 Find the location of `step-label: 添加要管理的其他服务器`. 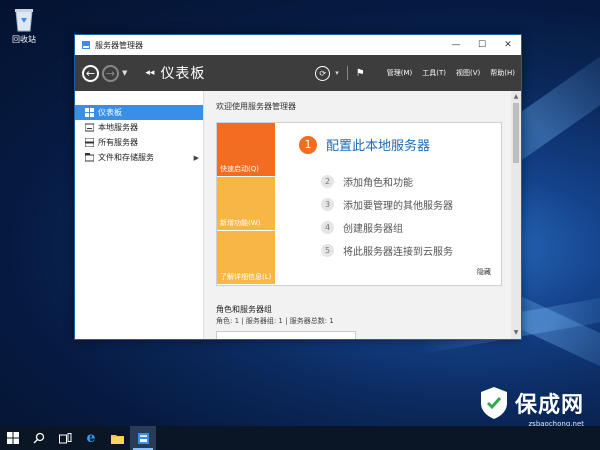

step-label: 添加要管理的其他服务器 is located at coordinates (398, 206).